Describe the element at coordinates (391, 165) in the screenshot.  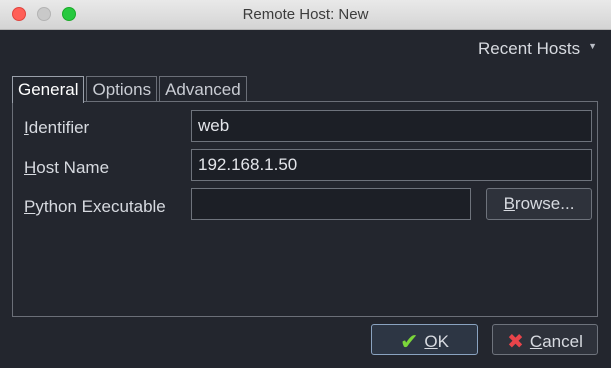
I see `host-name-field: 192.168.1.50` at that location.